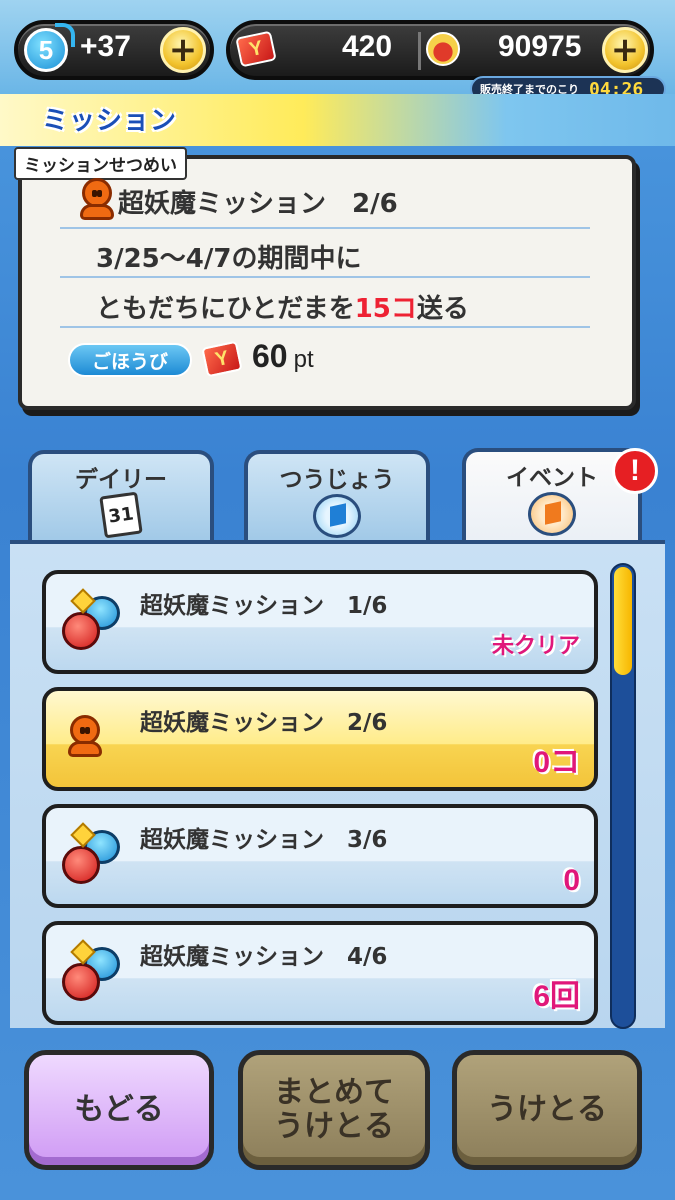 The height and width of the screenshot is (1200, 675). What do you see at coordinates (571, 880) in the screenshot?
I see `mission-status: 0` at bounding box center [571, 880].